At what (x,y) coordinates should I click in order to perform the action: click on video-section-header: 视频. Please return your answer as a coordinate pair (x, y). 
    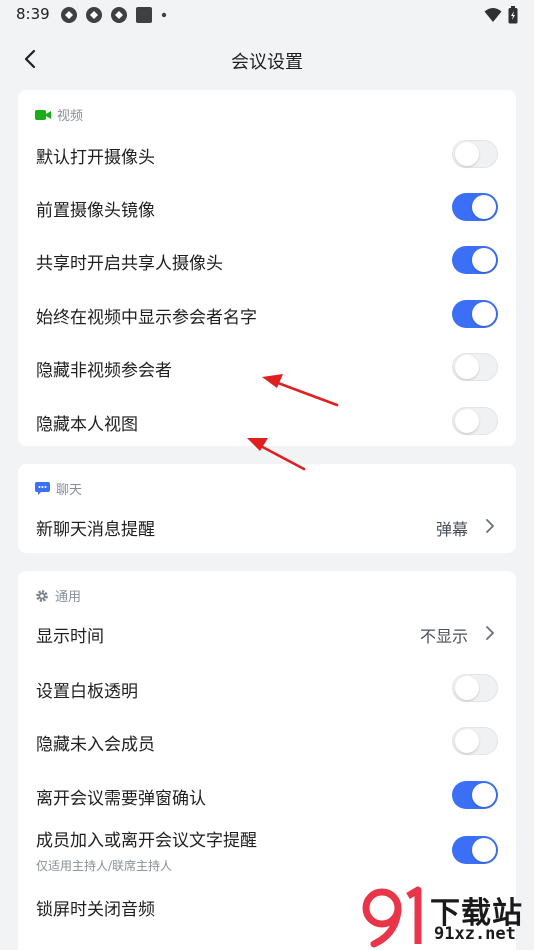
    Looking at the image, I should click on (59, 114).